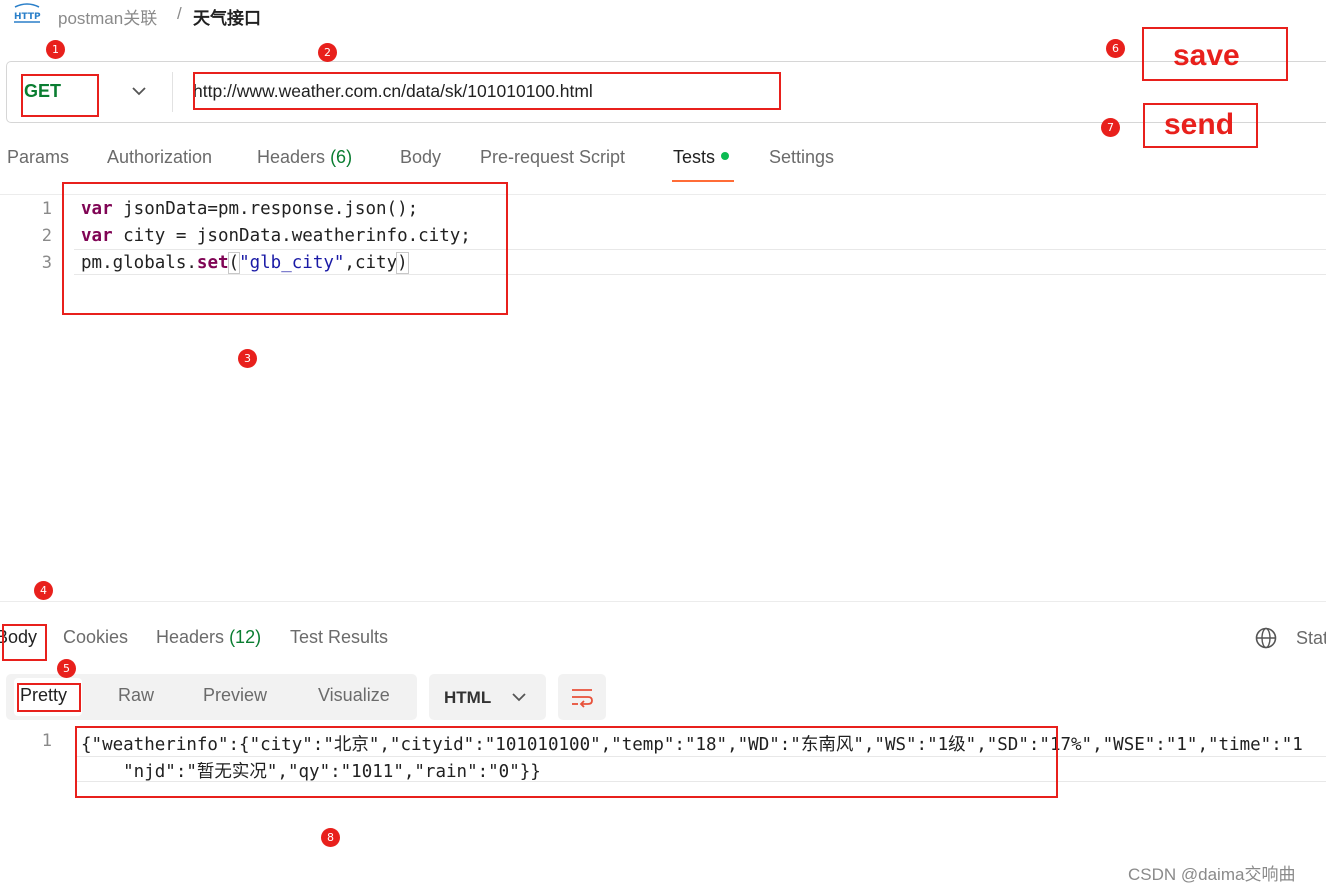  I want to click on save-label: save, so click(1206, 55).